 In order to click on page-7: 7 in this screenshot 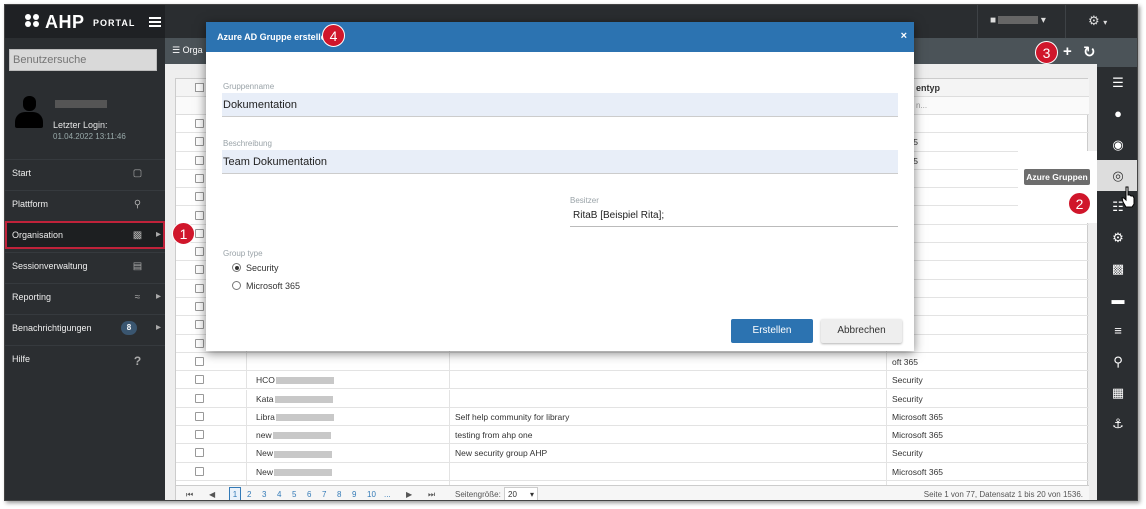, I will do `click(324, 494)`.